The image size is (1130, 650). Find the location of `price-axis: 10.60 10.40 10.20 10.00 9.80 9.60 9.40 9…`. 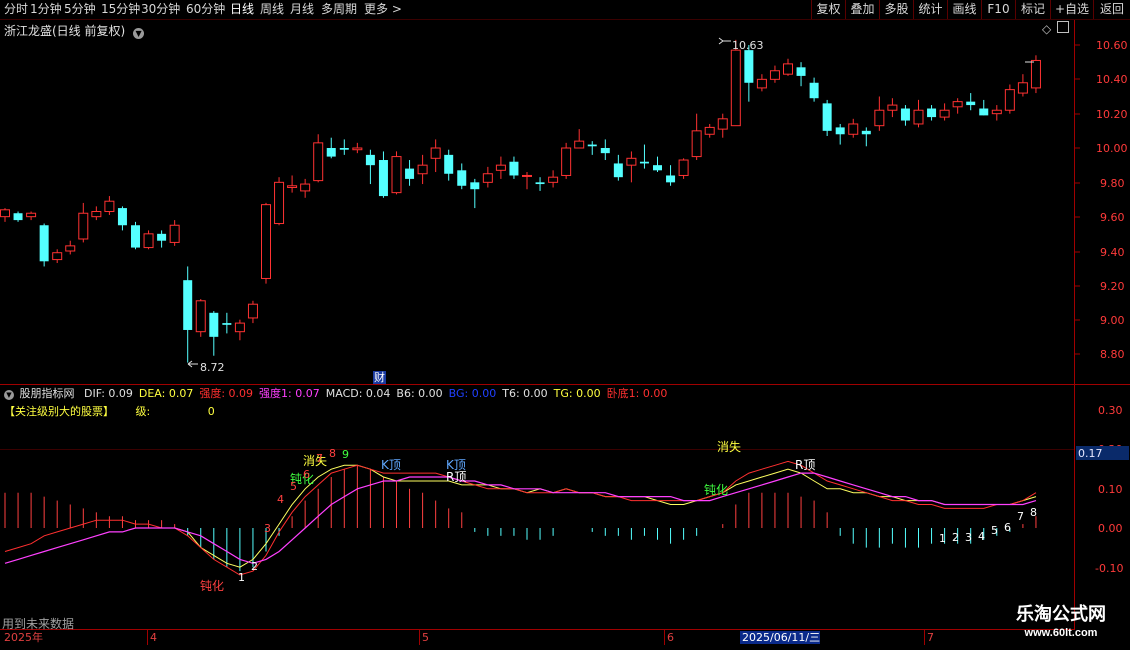

price-axis: 10.60 10.40 10.20 10.00 9.80 9.60 9.40 9… is located at coordinates (1112, 200).